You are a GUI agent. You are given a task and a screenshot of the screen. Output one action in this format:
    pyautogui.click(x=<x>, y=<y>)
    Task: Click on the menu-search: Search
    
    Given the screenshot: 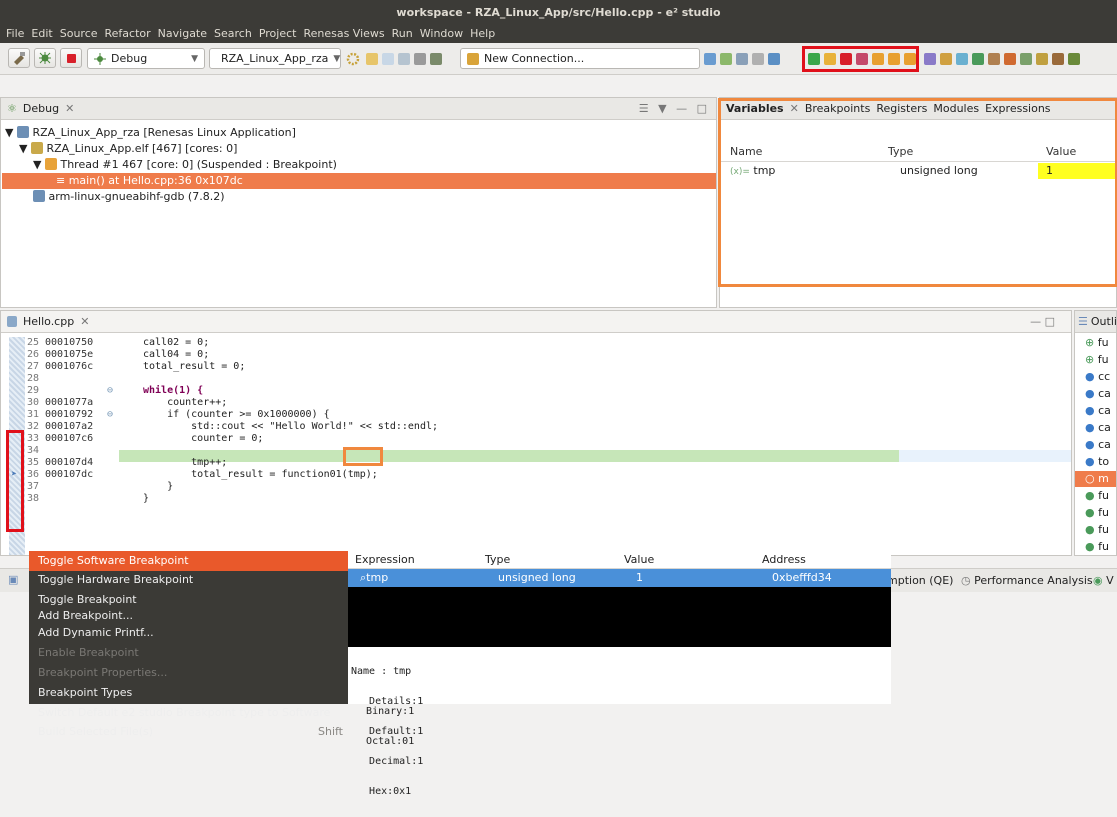 What is the action you would take?
    pyautogui.click(x=233, y=34)
    